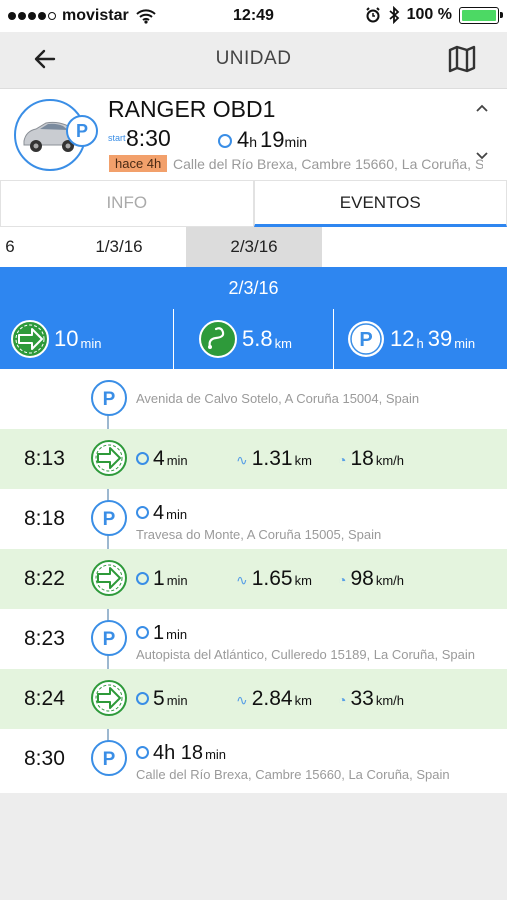 Image resolution: width=507 pixels, height=900 pixels. Describe the element at coordinates (138, 163) in the screenshot. I see `time-ago-badge: hace 4h` at that location.